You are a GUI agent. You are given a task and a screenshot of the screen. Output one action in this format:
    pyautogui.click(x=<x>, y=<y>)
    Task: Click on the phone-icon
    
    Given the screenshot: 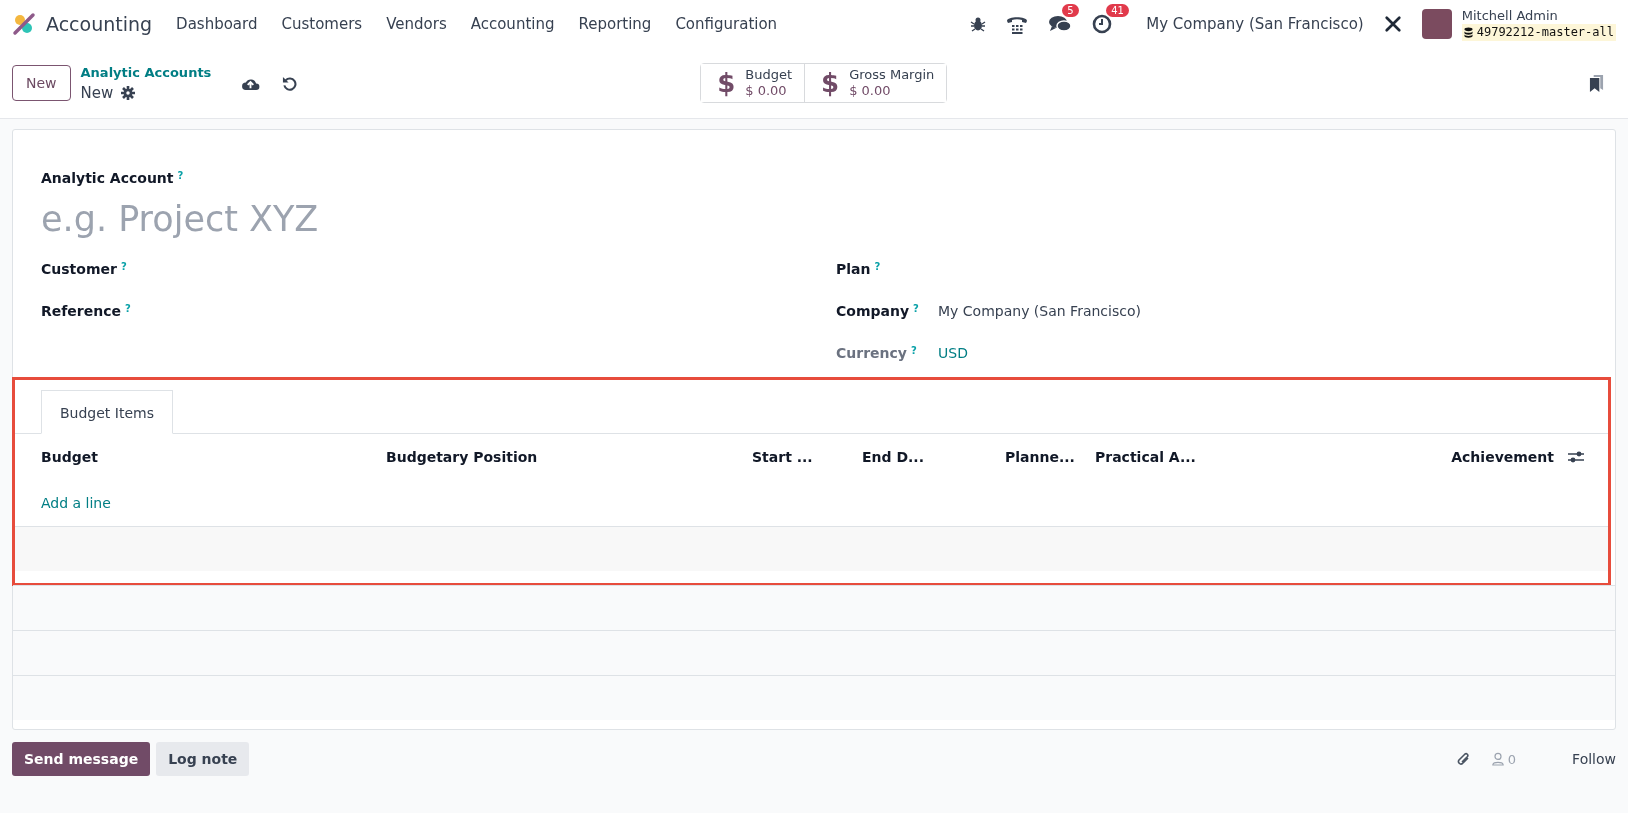 What is the action you would take?
    pyautogui.click(x=1017, y=24)
    